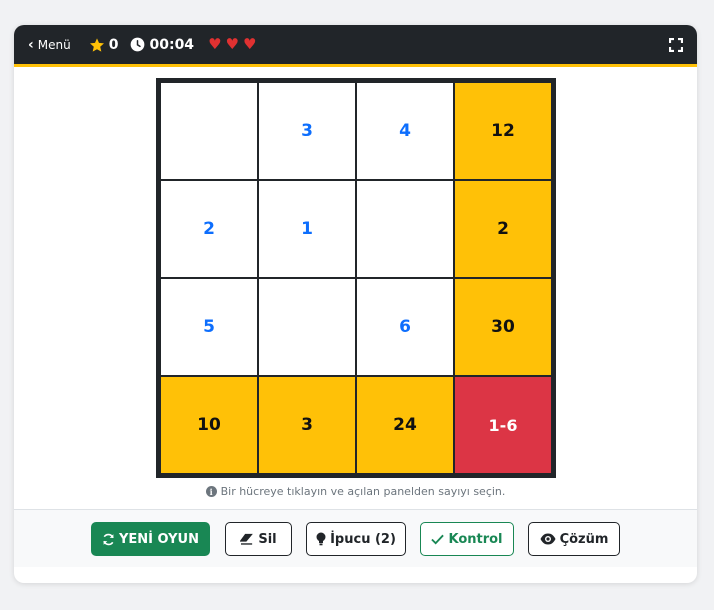 The height and width of the screenshot is (610, 714). Describe the element at coordinates (321, 539) in the screenshot. I see `lightbulb-icon` at that location.